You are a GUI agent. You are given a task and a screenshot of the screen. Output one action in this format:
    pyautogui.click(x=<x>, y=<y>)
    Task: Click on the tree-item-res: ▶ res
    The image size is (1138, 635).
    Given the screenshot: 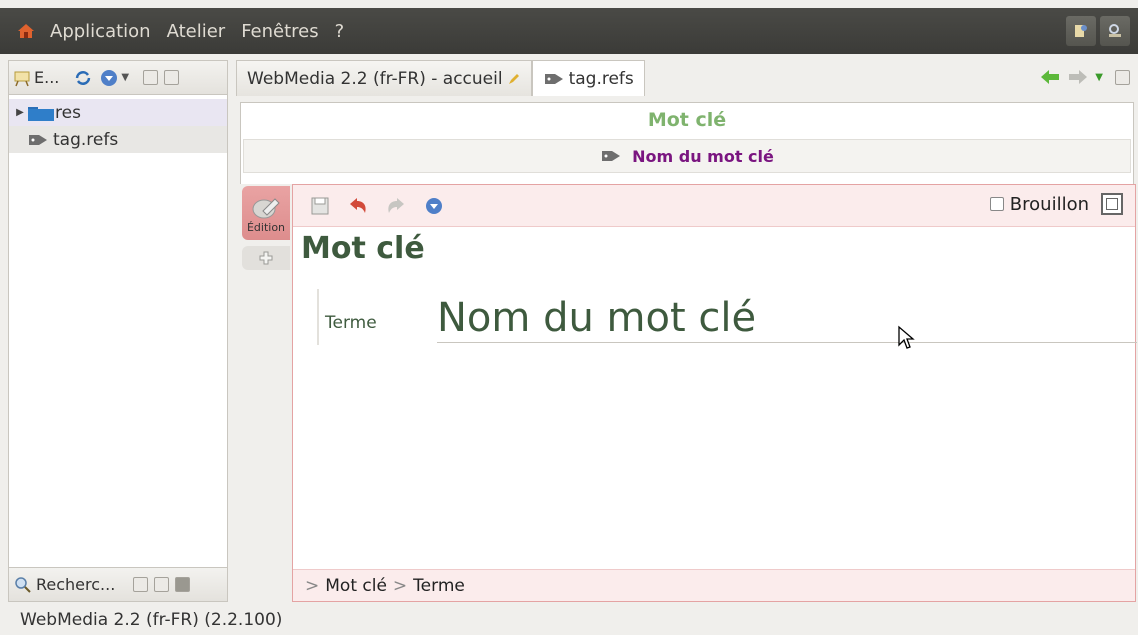 What is the action you would take?
    pyautogui.click(x=118, y=112)
    